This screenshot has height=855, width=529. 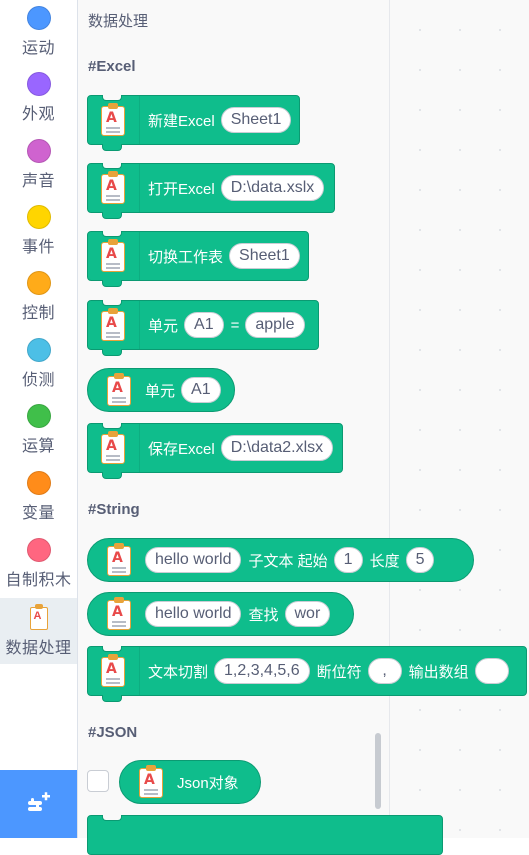 I want to click on category-operators: 运算, so click(x=38, y=430).